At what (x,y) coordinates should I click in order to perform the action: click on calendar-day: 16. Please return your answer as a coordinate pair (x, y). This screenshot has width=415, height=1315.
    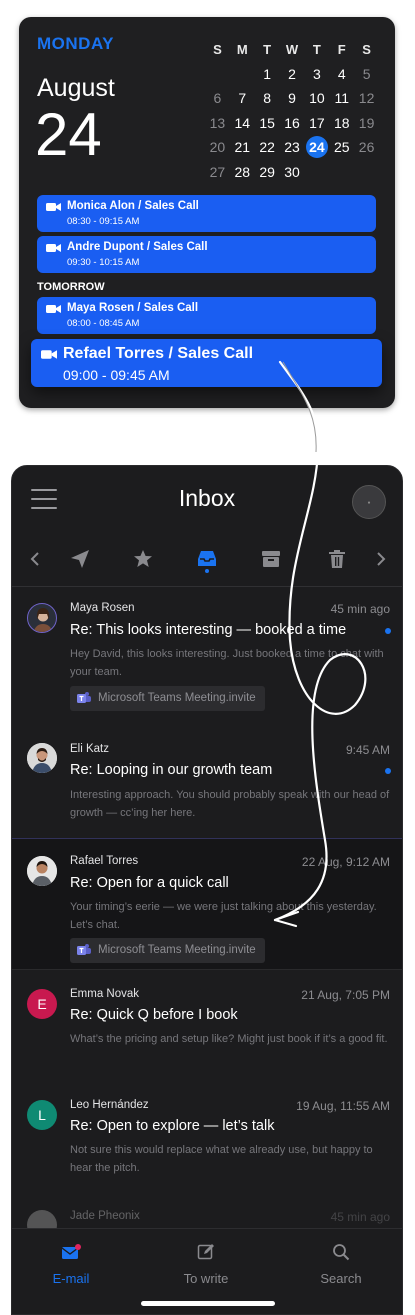
    Looking at the image, I should click on (292, 123).